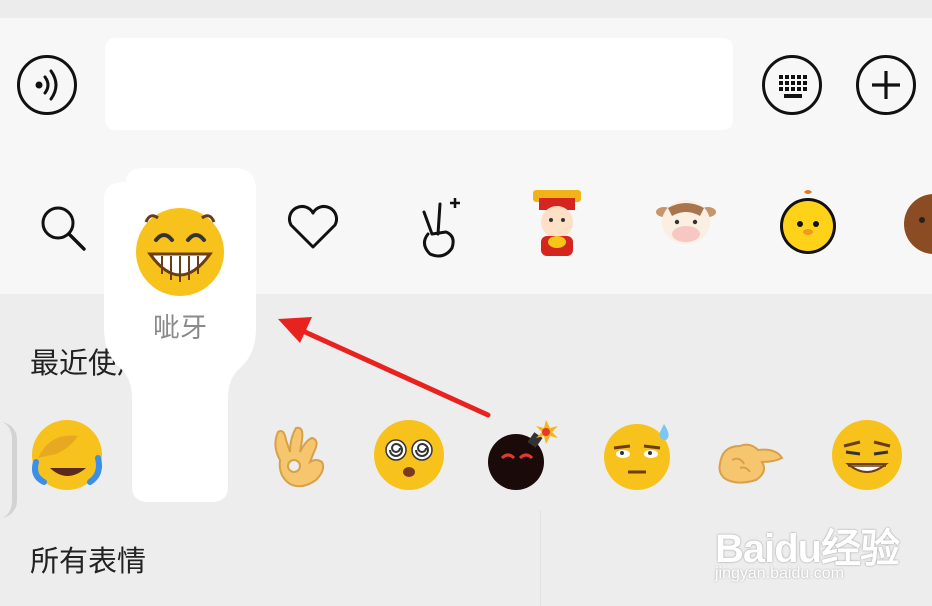  I want to click on emoji-preview-popup: 呲牙, so click(180, 335).